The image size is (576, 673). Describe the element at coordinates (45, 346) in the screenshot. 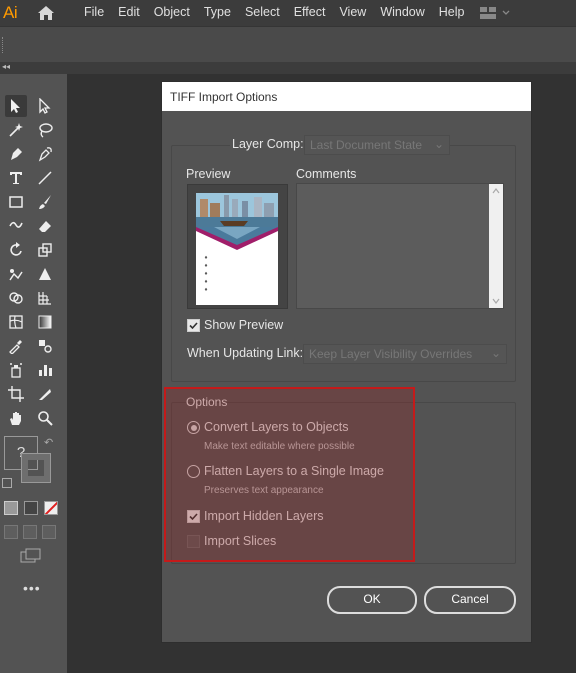

I see `blend-tool-icon` at that location.